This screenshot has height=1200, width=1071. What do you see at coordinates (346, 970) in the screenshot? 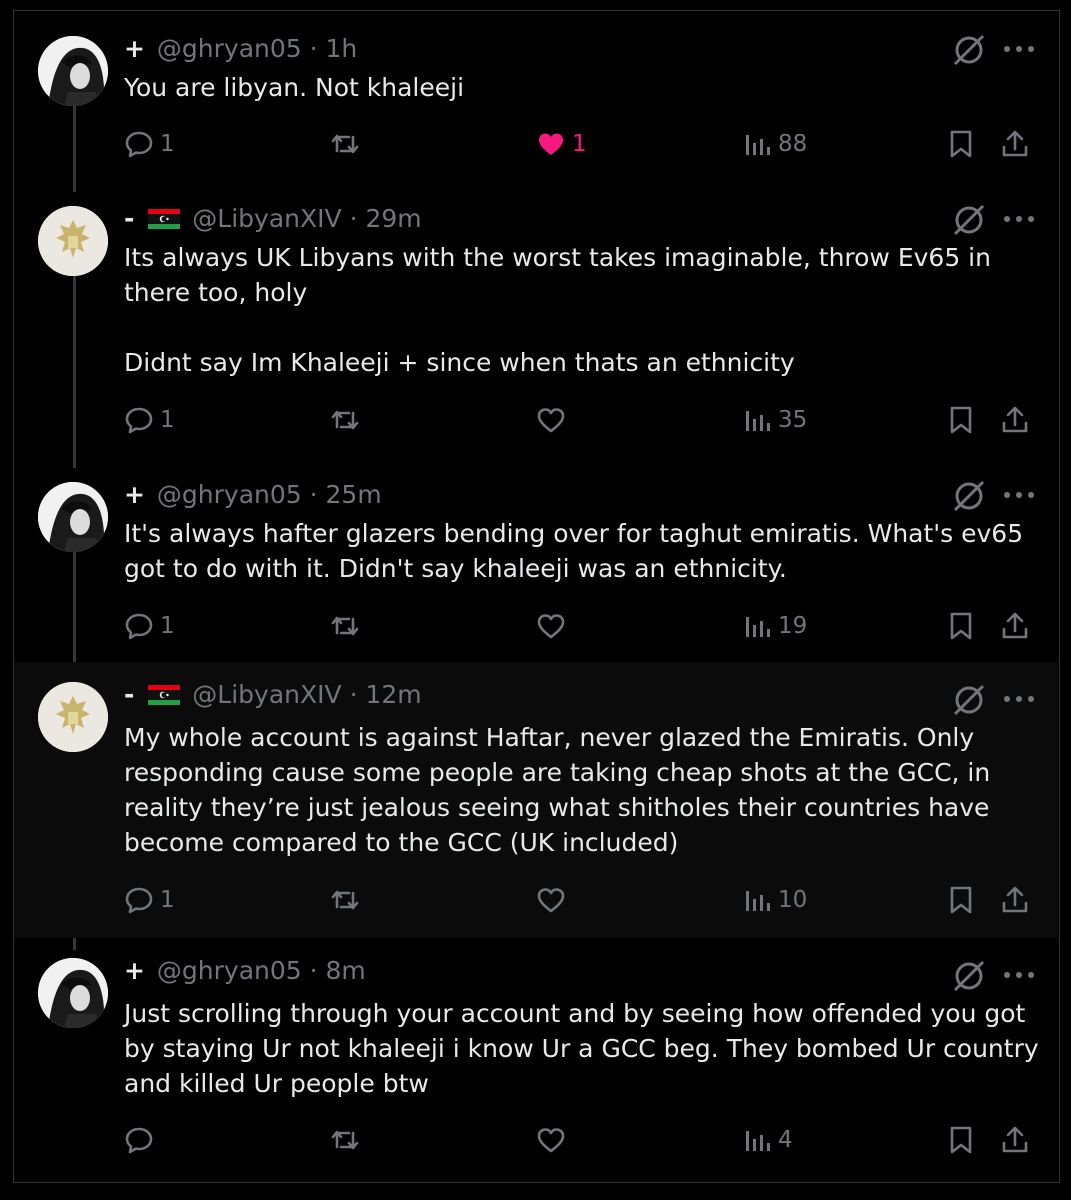
I see `timestamp: 8m` at bounding box center [346, 970].